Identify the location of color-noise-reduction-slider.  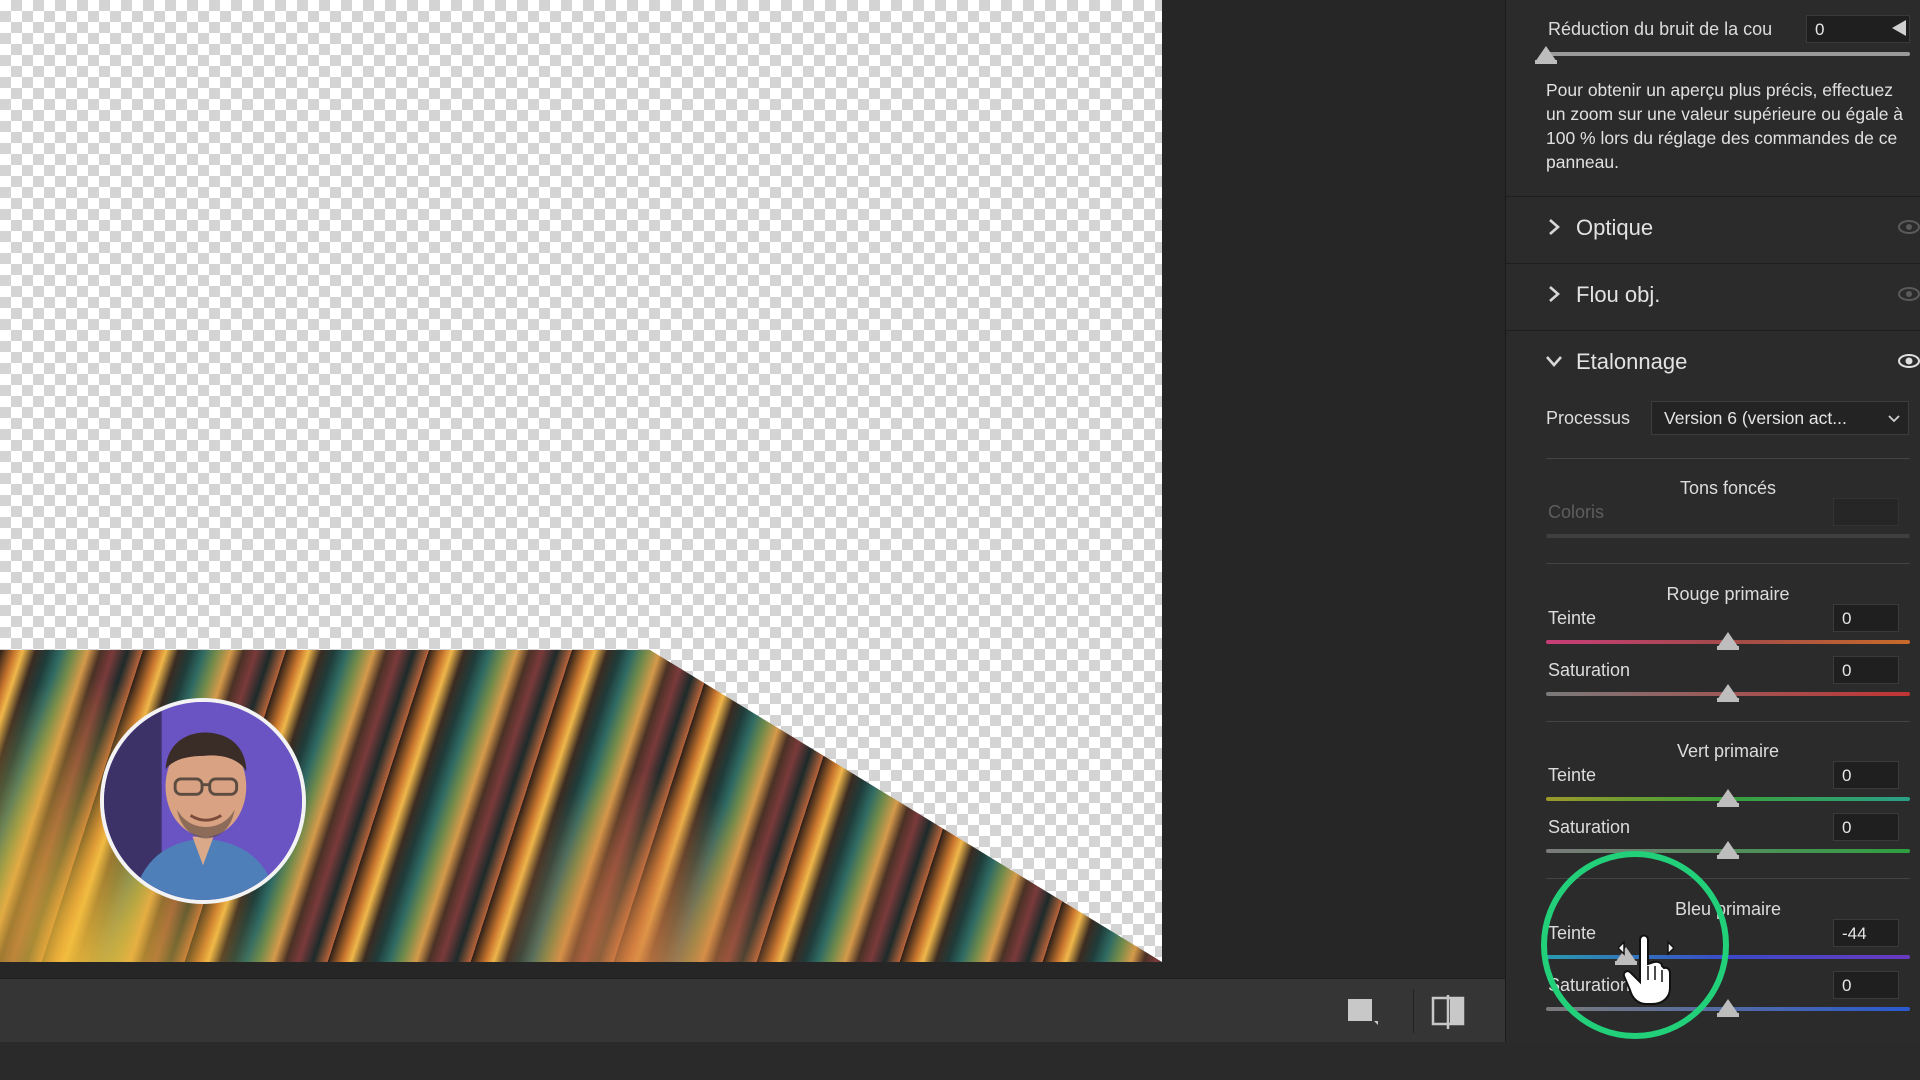
(1722, 55).